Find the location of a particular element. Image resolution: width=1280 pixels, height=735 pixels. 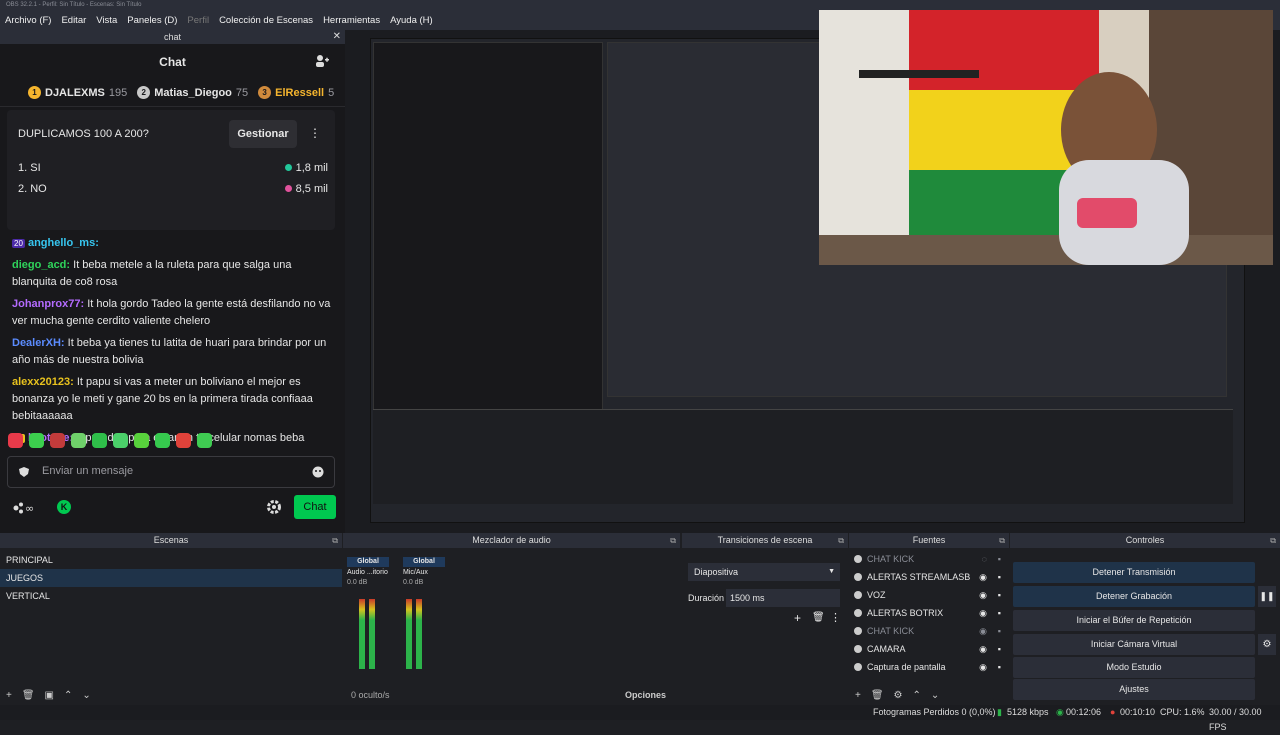

stop-recording-button: Detener Grabación is located at coordinates (1134, 596).